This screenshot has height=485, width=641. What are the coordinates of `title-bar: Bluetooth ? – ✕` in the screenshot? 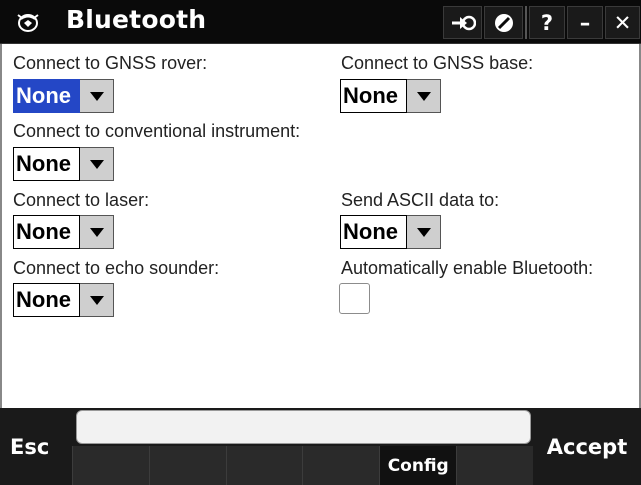 It's located at (320, 22).